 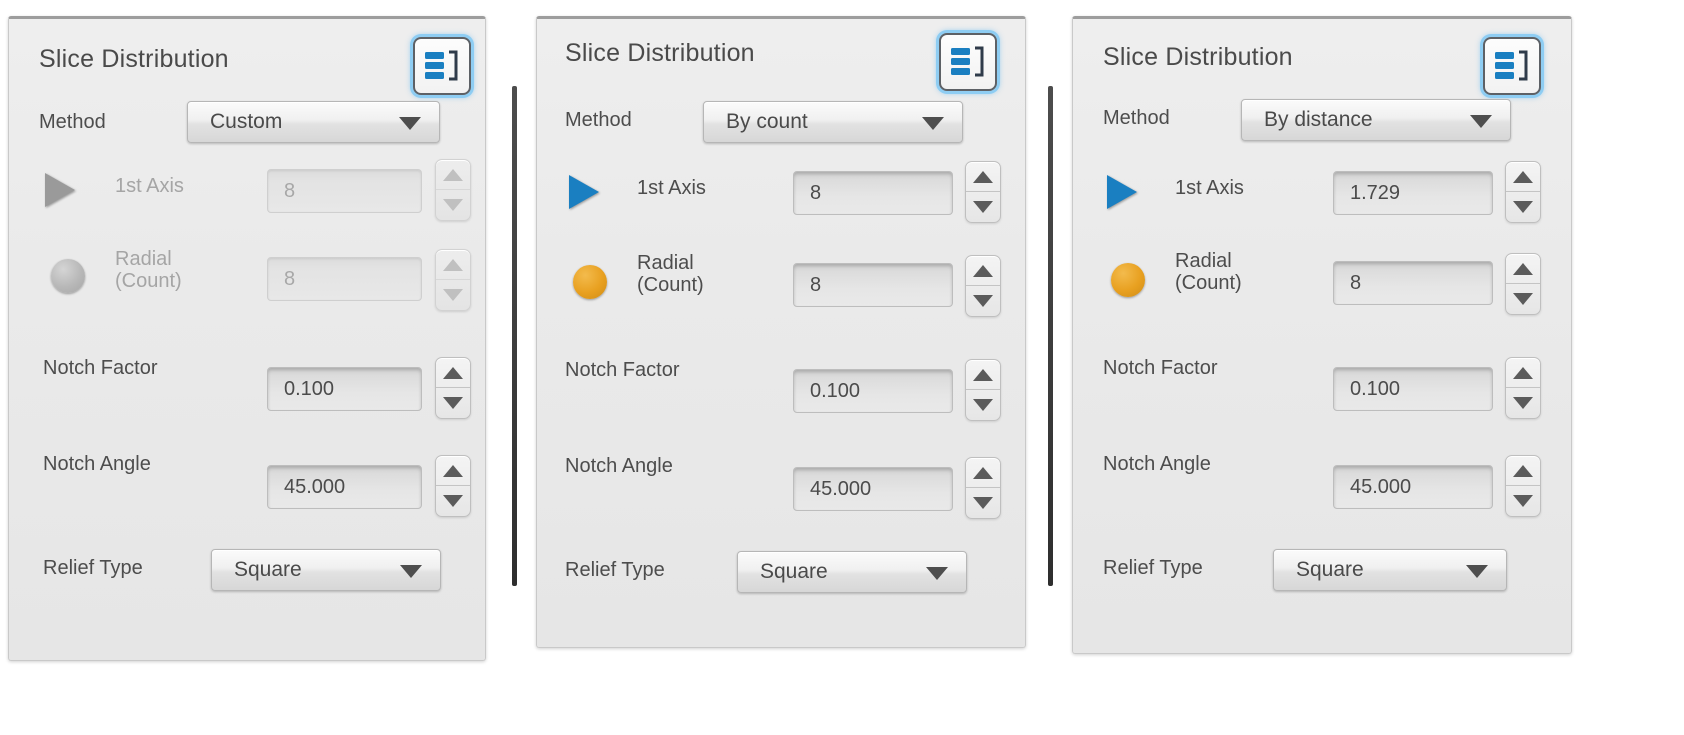 I want to click on notch-angle-value: 45.000, so click(x=841, y=488).